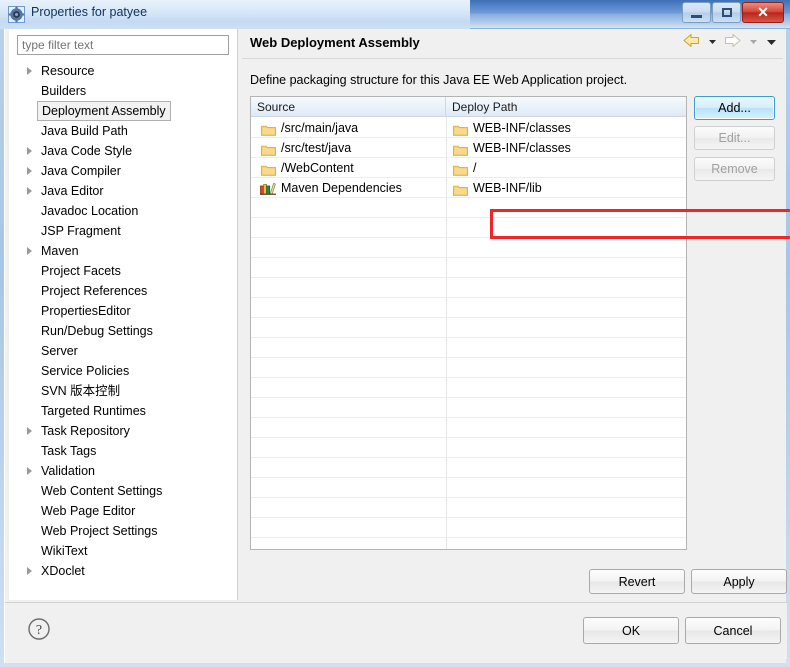 The height and width of the screenshot is (667, 790). What do you see at coordinates (123, 431) in the screenshot?
I see `sidebar-item-task-repository: Task Repository` at bounding box center [123, 431].